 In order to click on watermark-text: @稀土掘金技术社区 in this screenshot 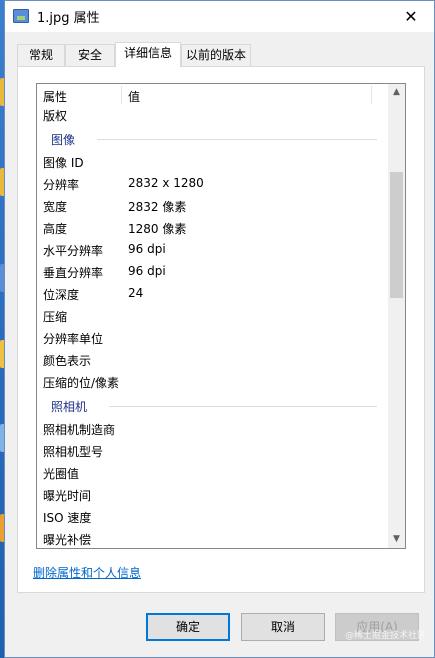, I will do `click(385, 636)`.